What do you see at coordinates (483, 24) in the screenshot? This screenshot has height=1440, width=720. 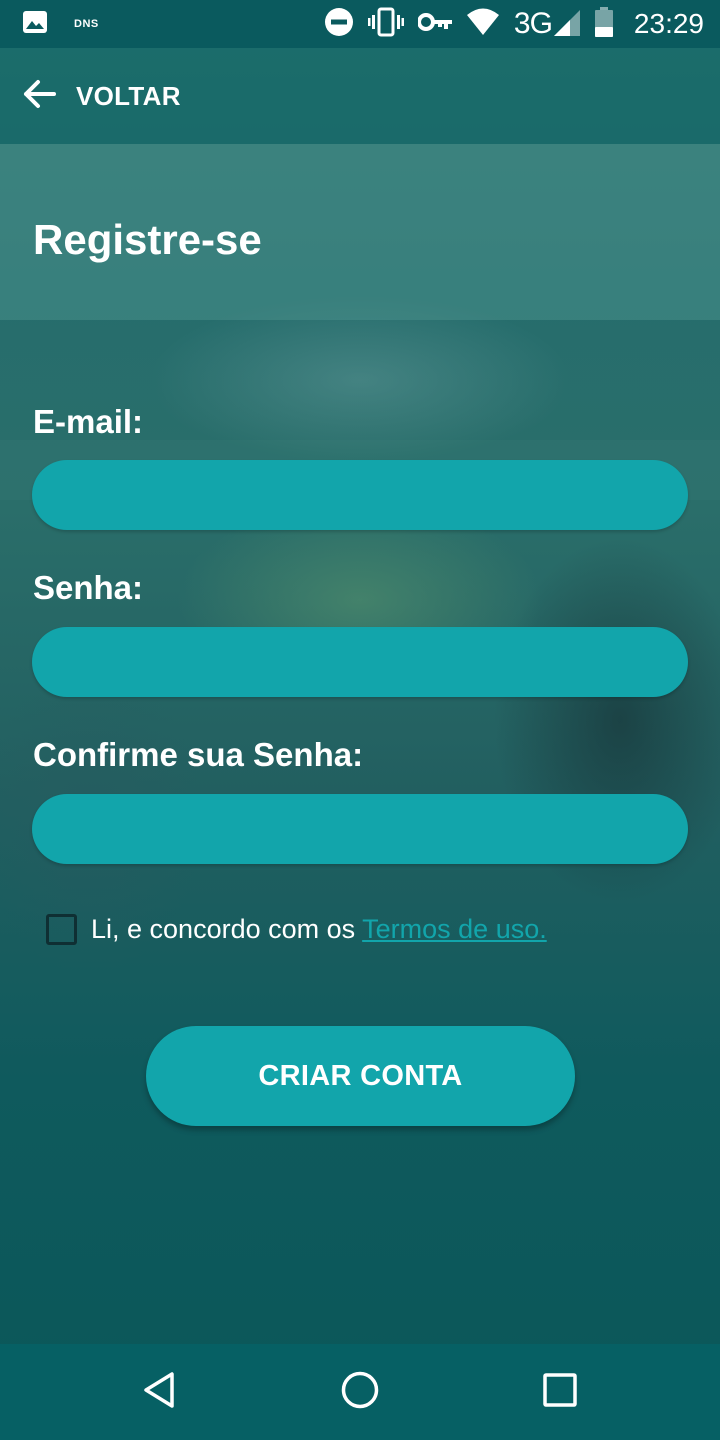 I see `wifi-icon` at bounding box center [483, 24].